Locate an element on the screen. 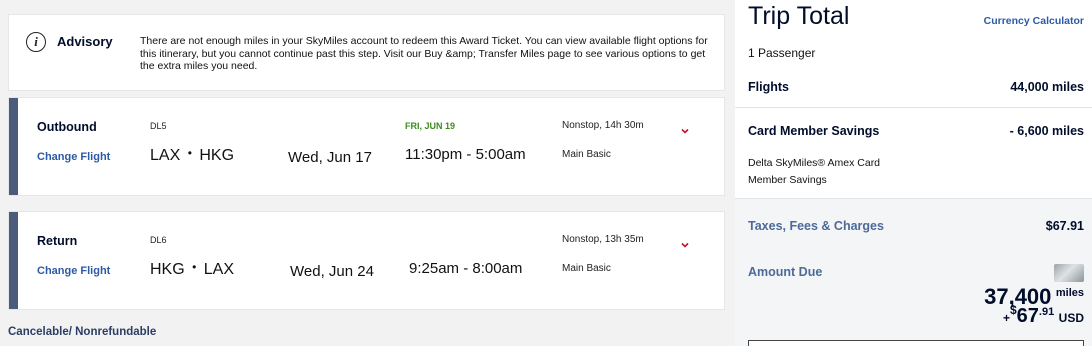  departure-date: Wed, Jun 17 is located at coordinates (330, 157).